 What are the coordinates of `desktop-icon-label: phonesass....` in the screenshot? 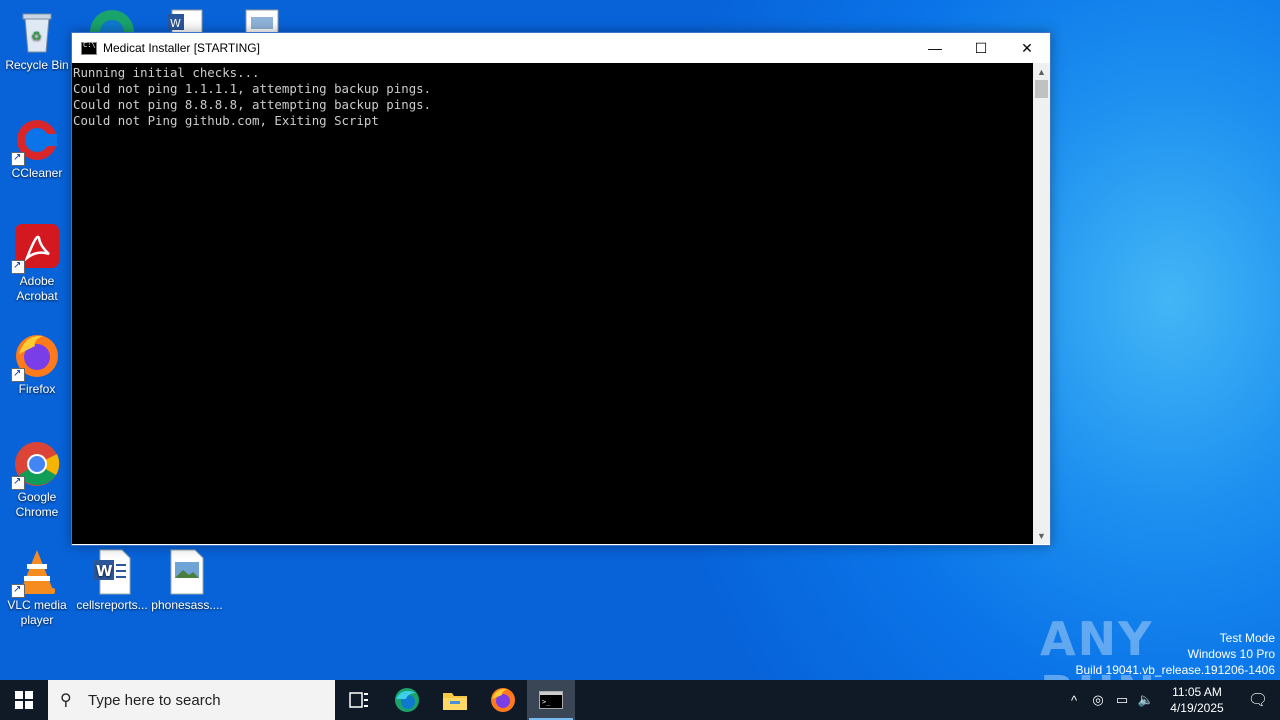 It's located at (187, 605).